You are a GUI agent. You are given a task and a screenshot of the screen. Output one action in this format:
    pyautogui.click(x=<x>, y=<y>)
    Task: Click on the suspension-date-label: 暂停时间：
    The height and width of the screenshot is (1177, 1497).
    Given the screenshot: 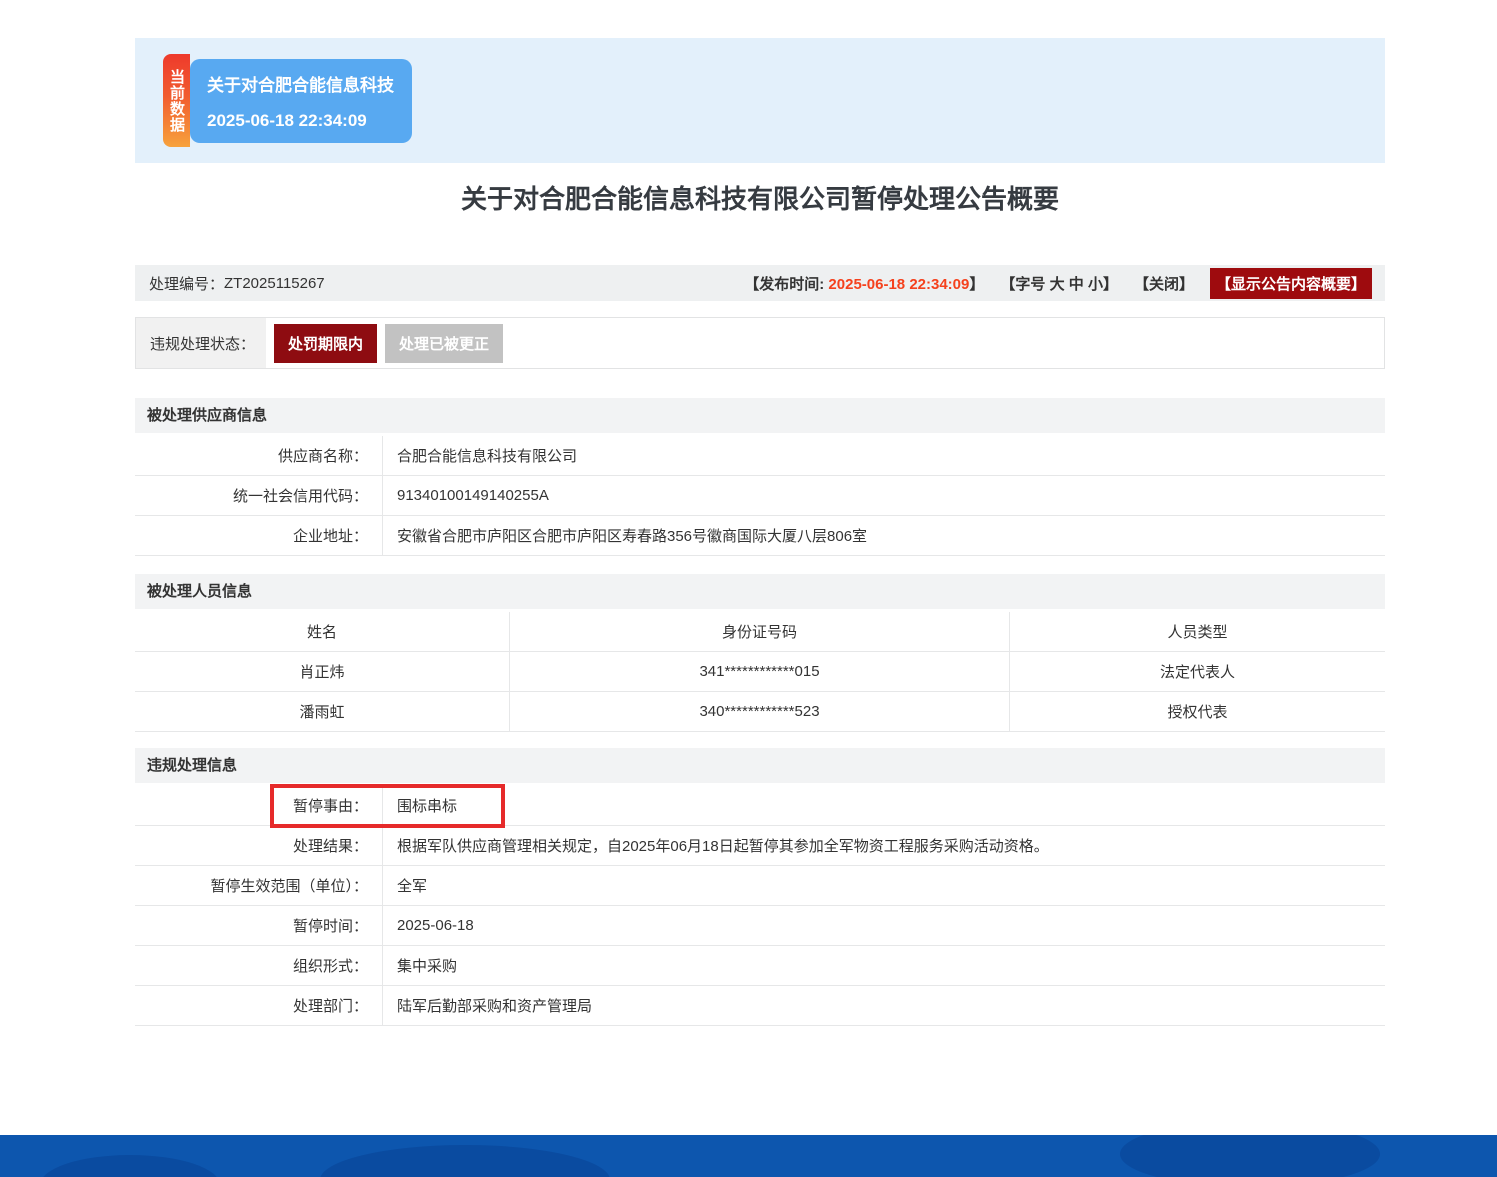 What is the action you would take?
    pyautogui.click(x=259, y=925)
    